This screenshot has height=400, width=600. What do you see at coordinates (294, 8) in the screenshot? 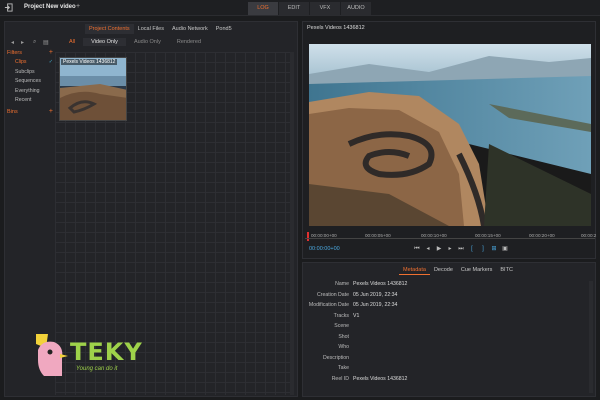
I see `tab-edit: EDIT` at bounding box center [294, 8].